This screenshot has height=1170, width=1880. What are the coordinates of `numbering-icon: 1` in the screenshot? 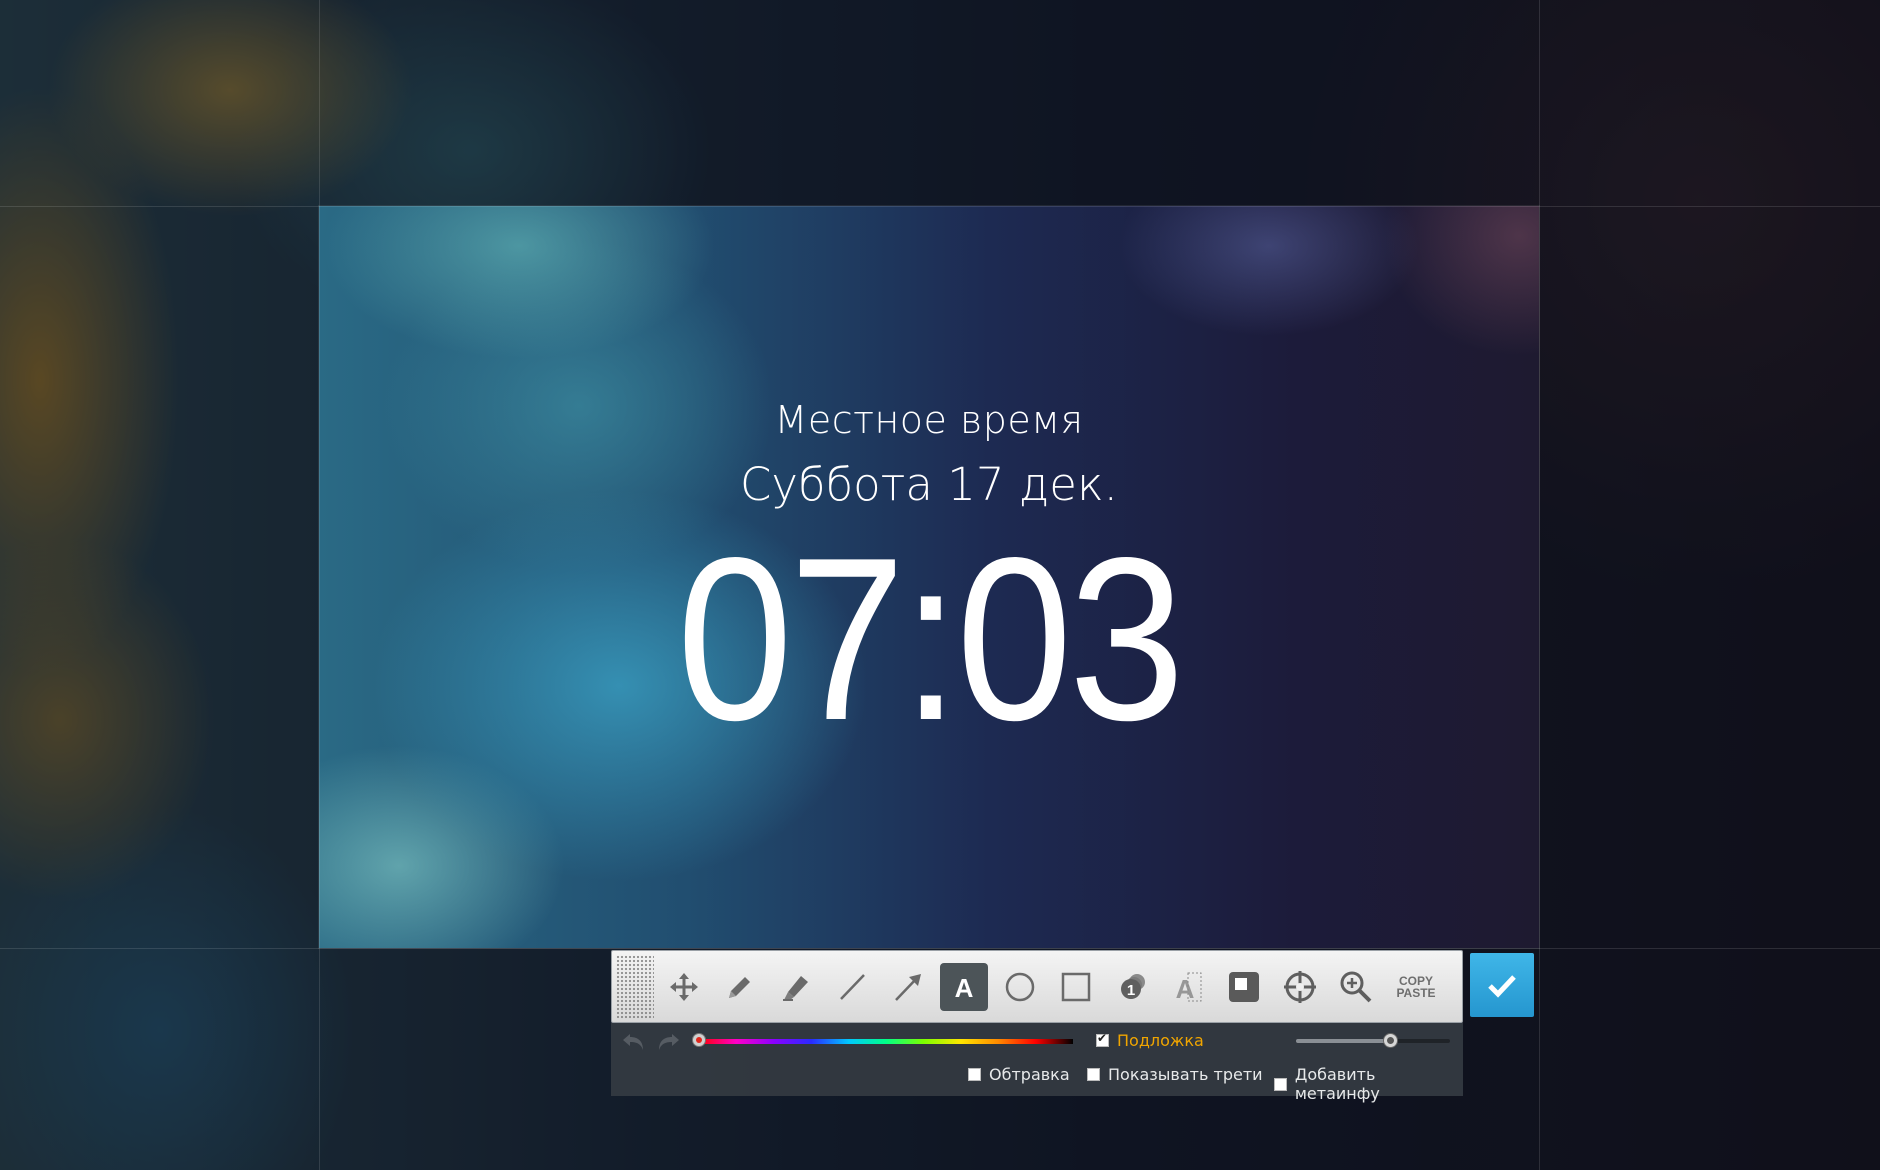 It's located at (1133, 986).